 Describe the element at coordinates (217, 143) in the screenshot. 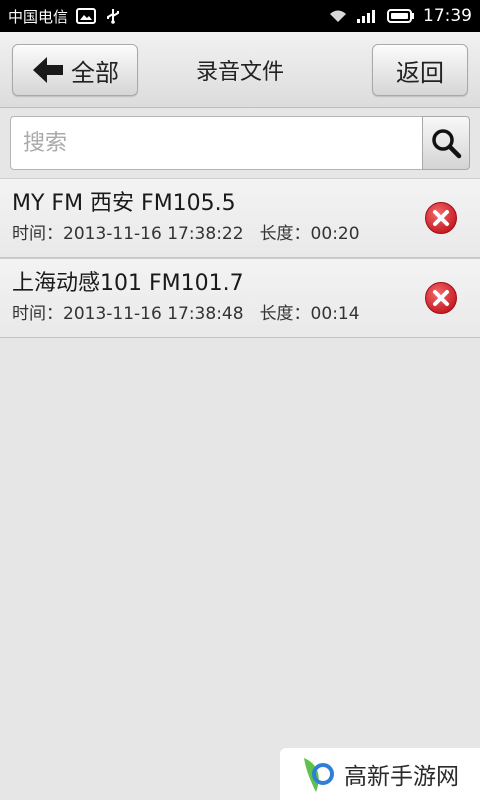

I see `search-input` at that location.